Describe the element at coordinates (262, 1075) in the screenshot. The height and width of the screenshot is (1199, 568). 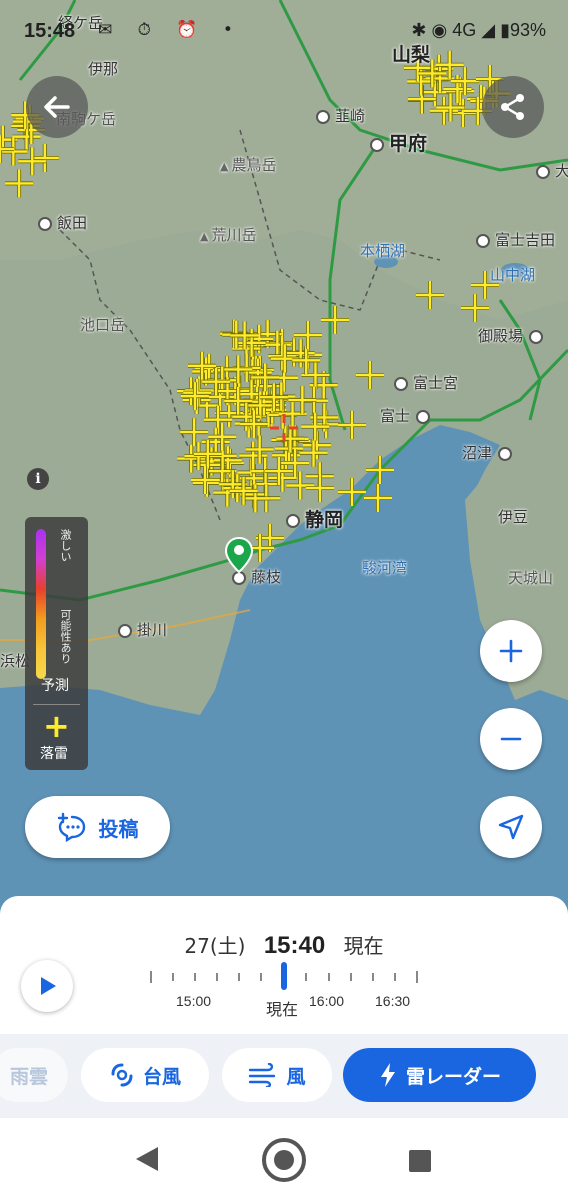
I see `wind-icon` at that location.